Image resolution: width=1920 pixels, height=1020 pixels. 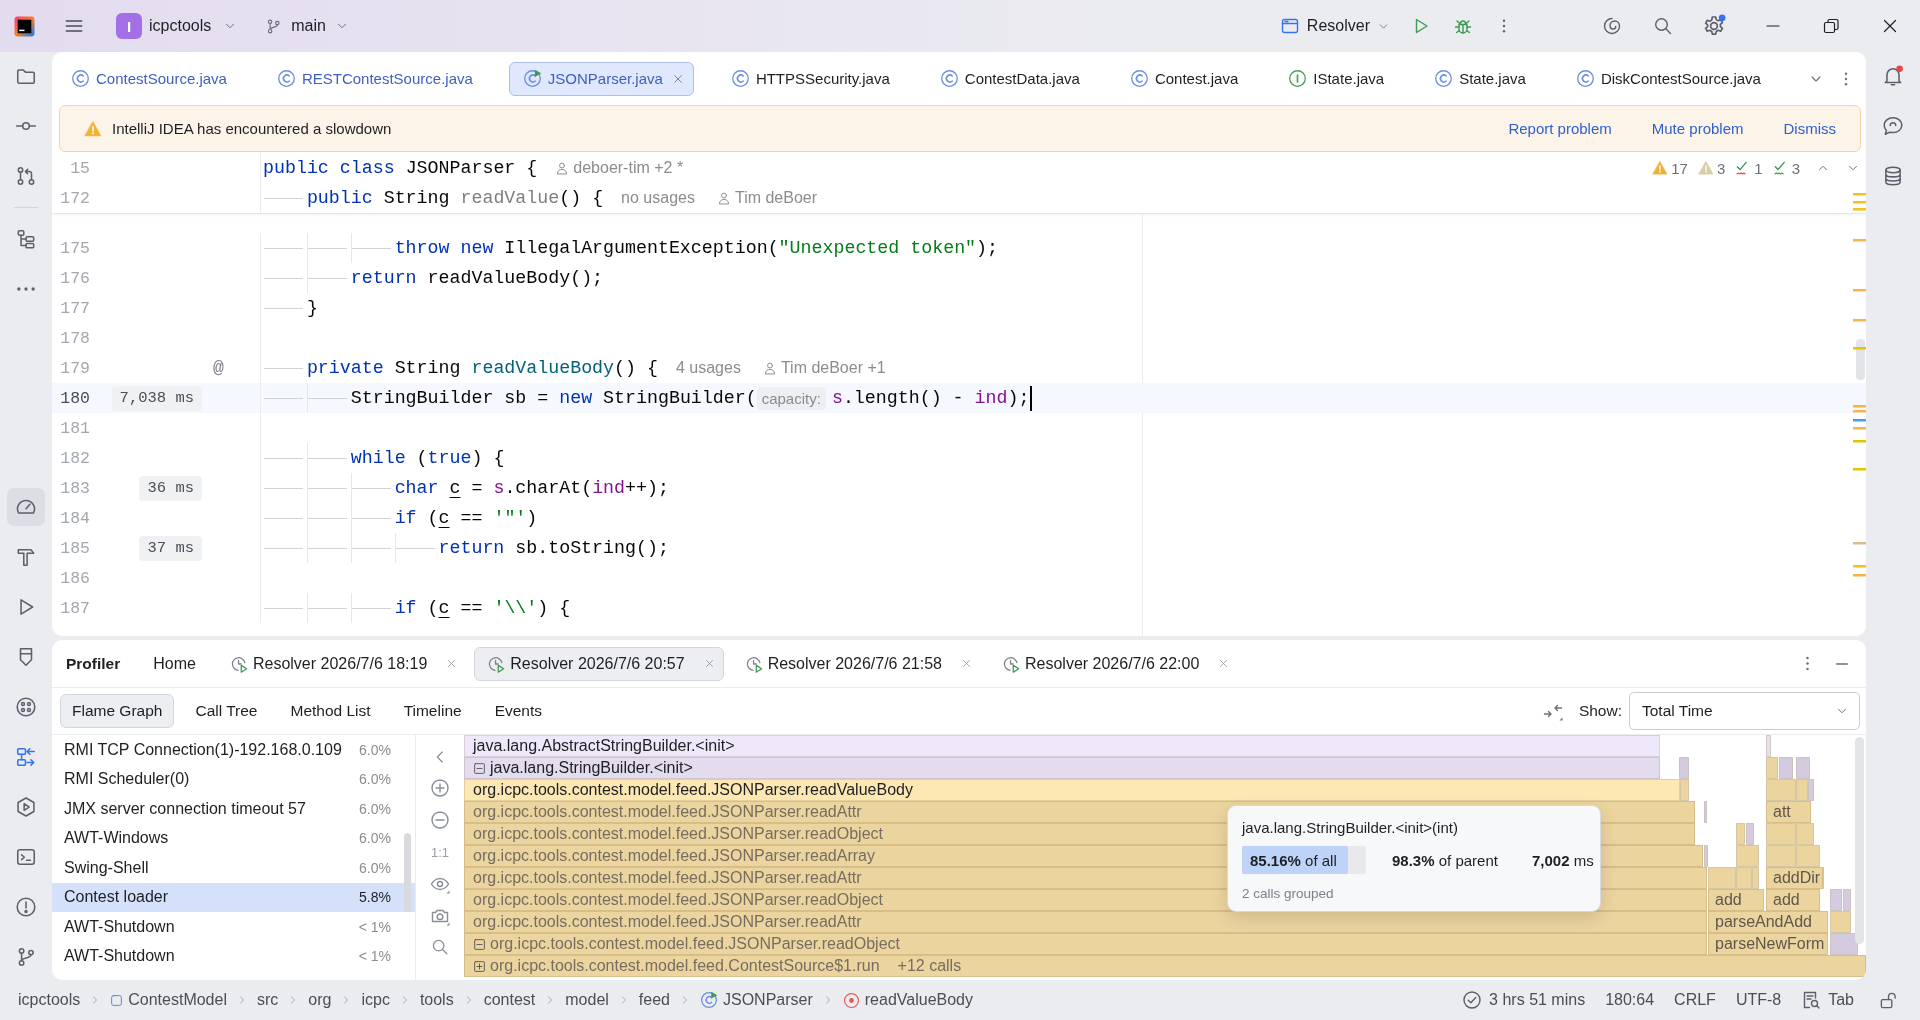 What do you see at coordinates (708, 368) in the screenshot?
I see `usages-hint: 4 usages` at bounding box center [708, 368].